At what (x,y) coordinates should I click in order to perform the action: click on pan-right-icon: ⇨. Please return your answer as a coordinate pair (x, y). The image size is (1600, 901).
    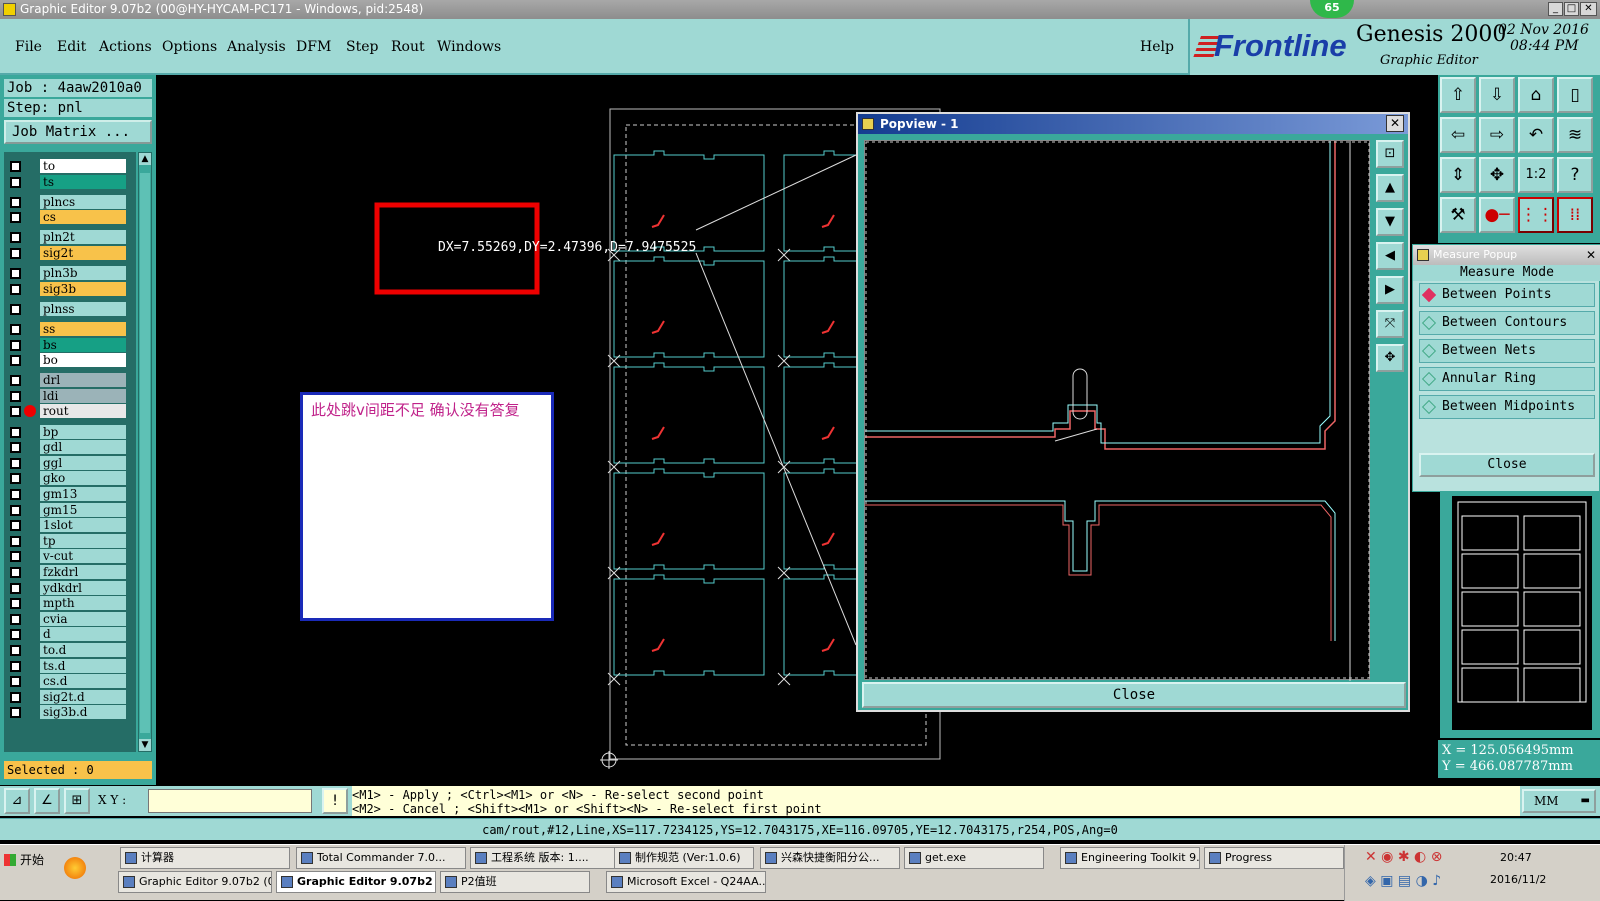
    Looking at the image, I should click on (1497, 135).